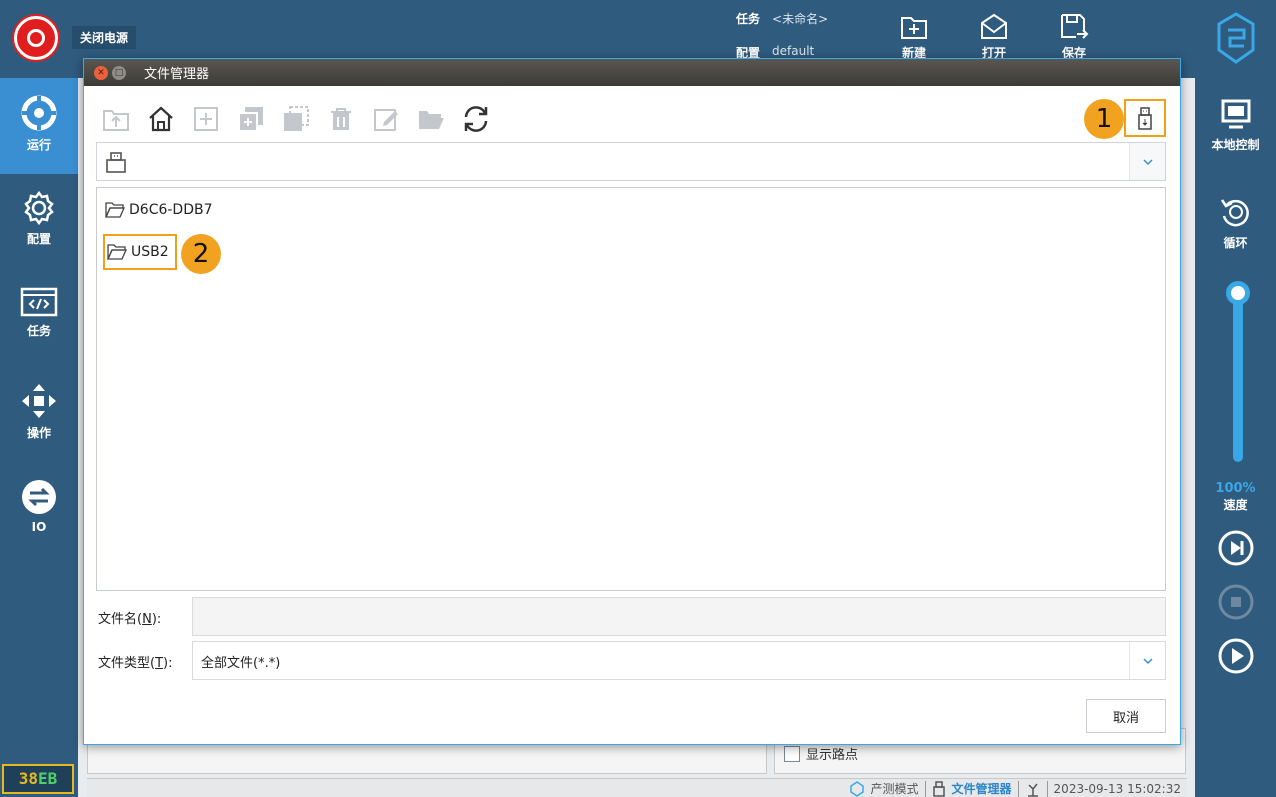 Image resolution: width=1276 pixels, height=797 pixels. I want to click on path-combobox, so click(631, 161).